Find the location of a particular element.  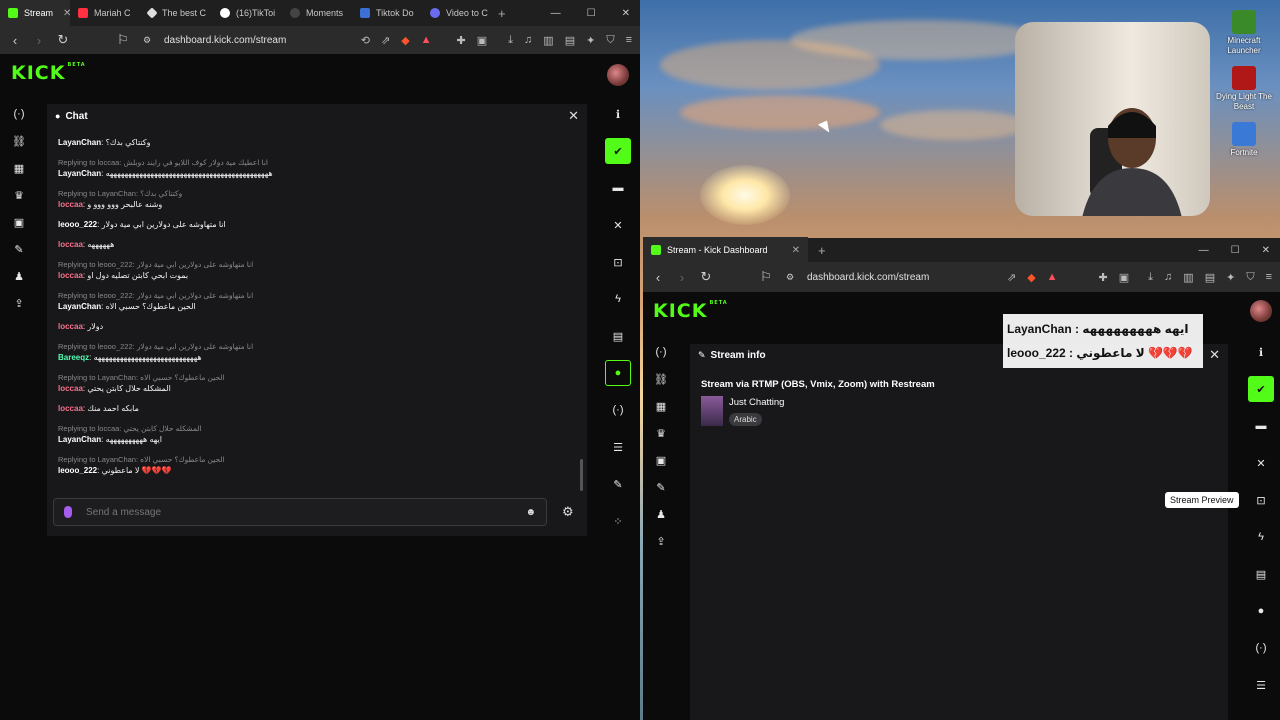

avatar is located at coordinates (1261, 311).